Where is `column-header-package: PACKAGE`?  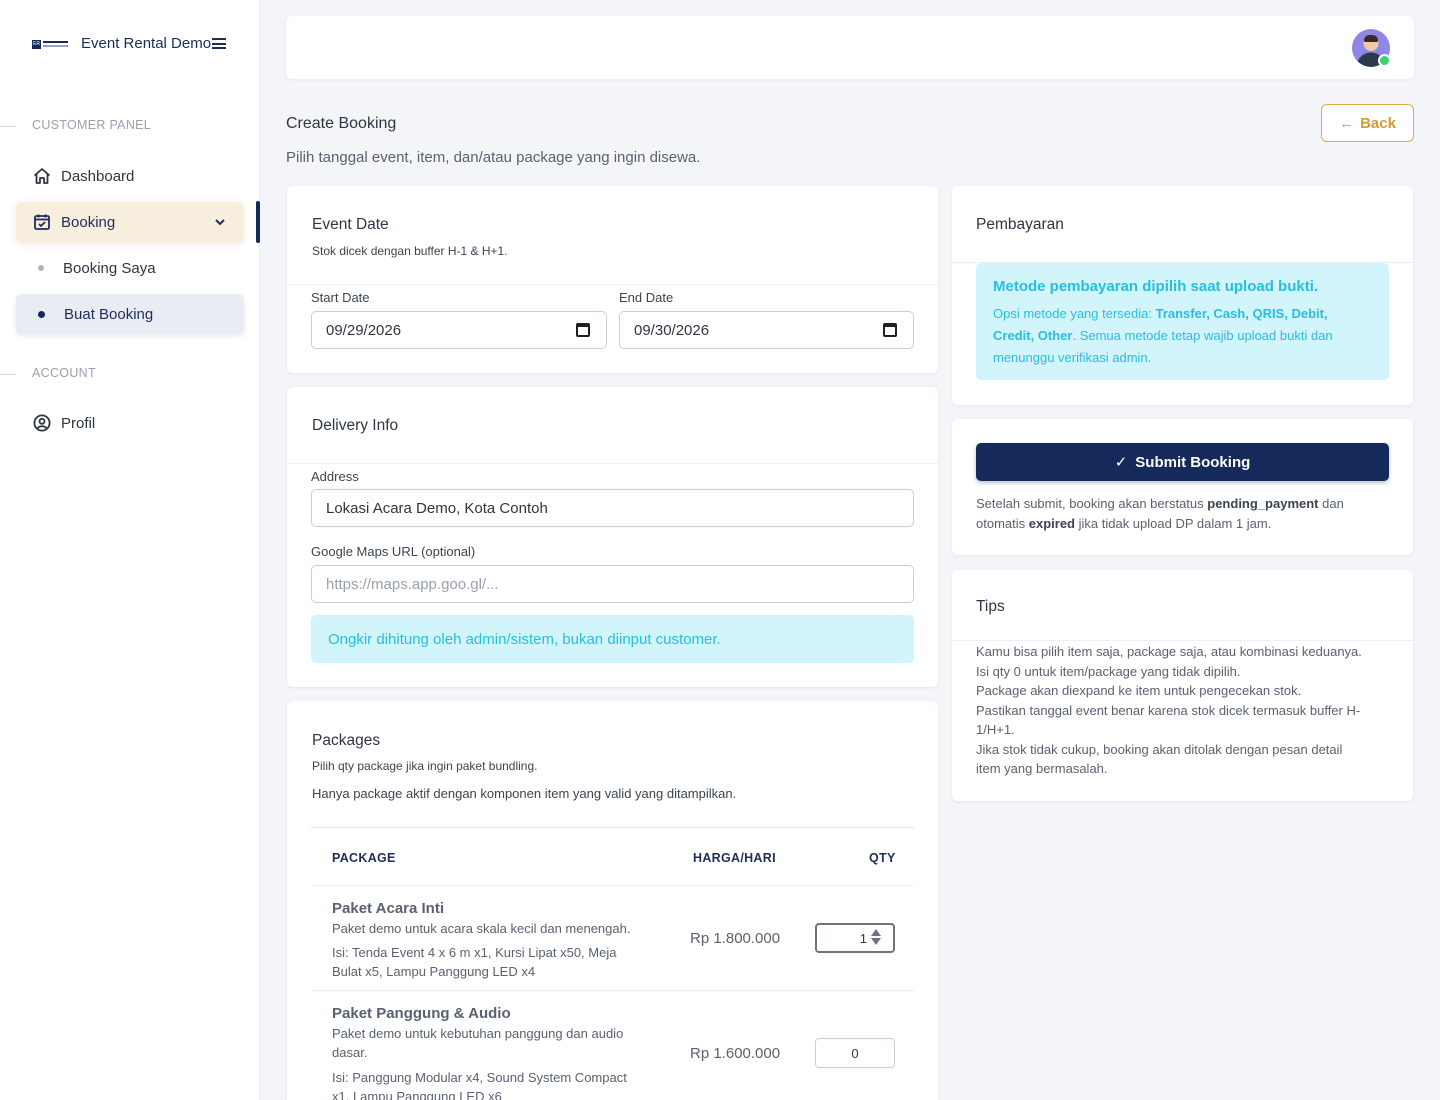 column-header-package: PACKAGE is located at coordinates (364, 858).